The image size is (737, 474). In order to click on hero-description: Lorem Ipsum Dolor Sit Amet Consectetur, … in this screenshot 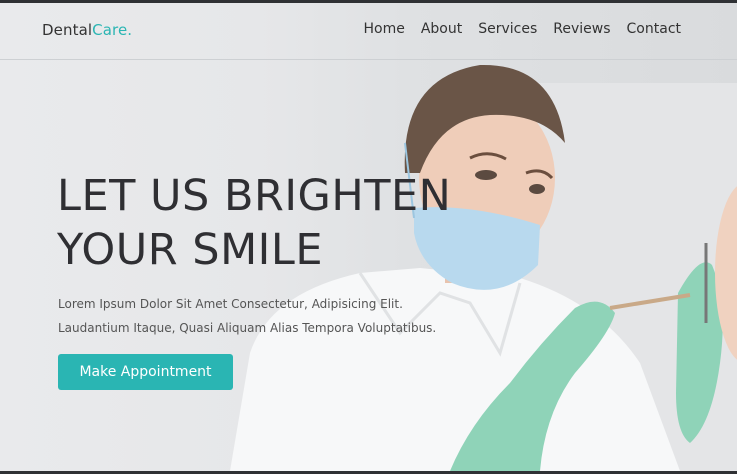, I will do `click(247, 316)`.